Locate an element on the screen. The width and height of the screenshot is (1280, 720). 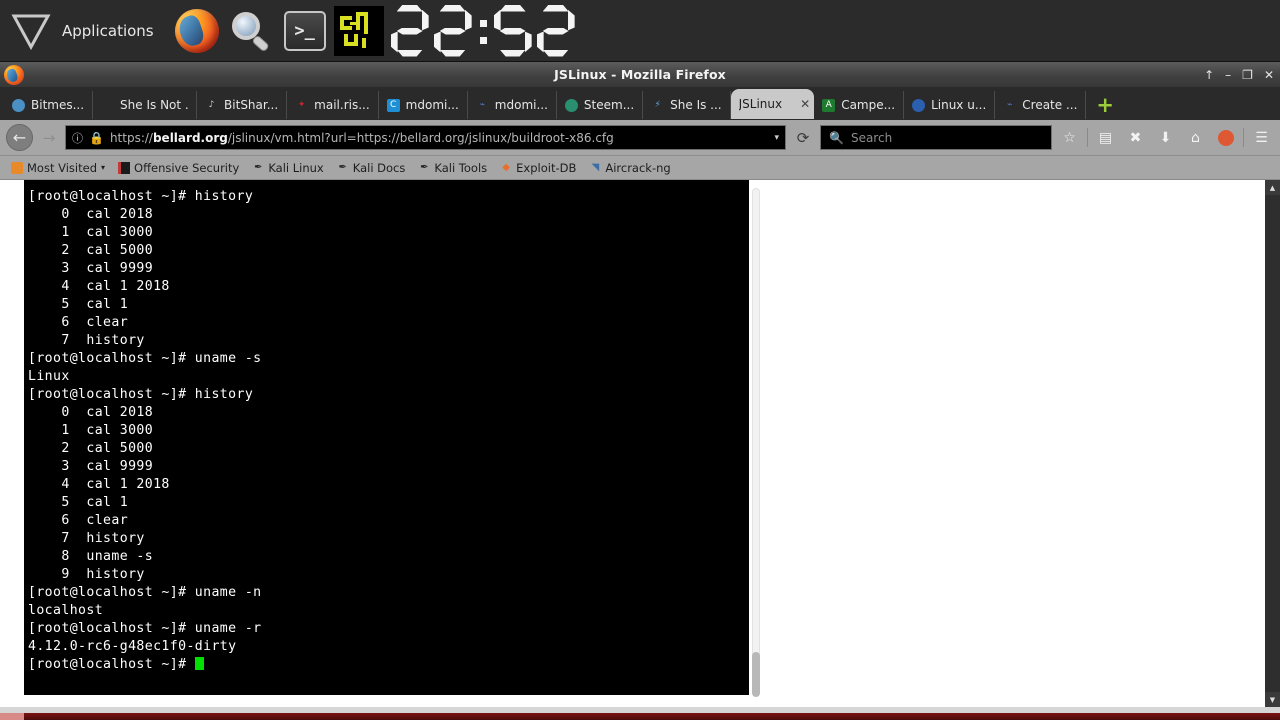
terminal-prompt-line: [root@localhost ~]# is located at coordinates (388, 665).